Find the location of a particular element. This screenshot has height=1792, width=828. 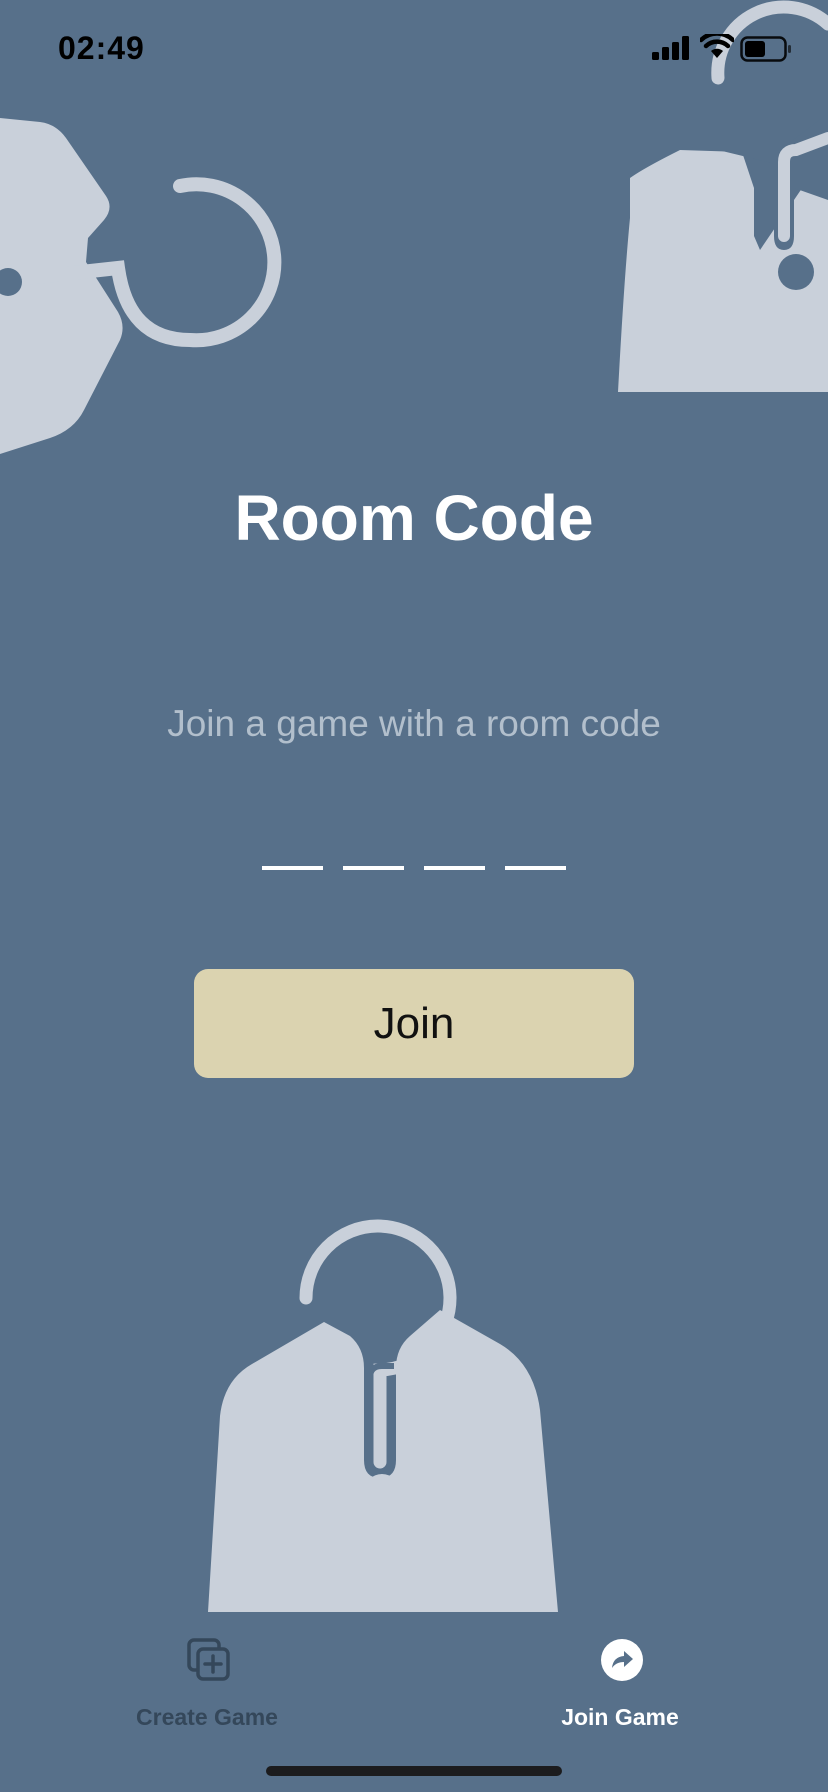

wifi-icon is located at coordinates (717, 46).